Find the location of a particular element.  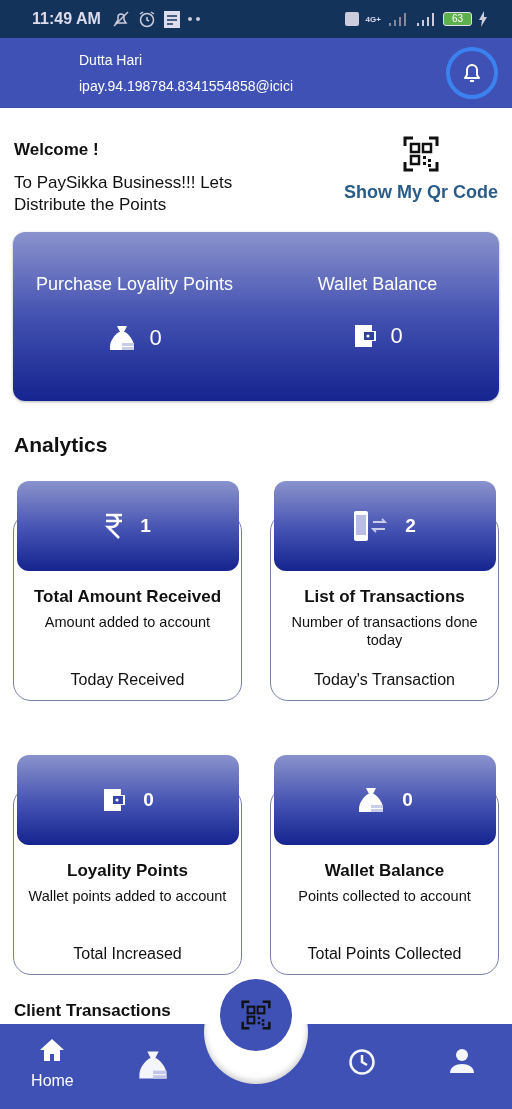

battery-indicator: 63 is located at coordinates (457, 19).